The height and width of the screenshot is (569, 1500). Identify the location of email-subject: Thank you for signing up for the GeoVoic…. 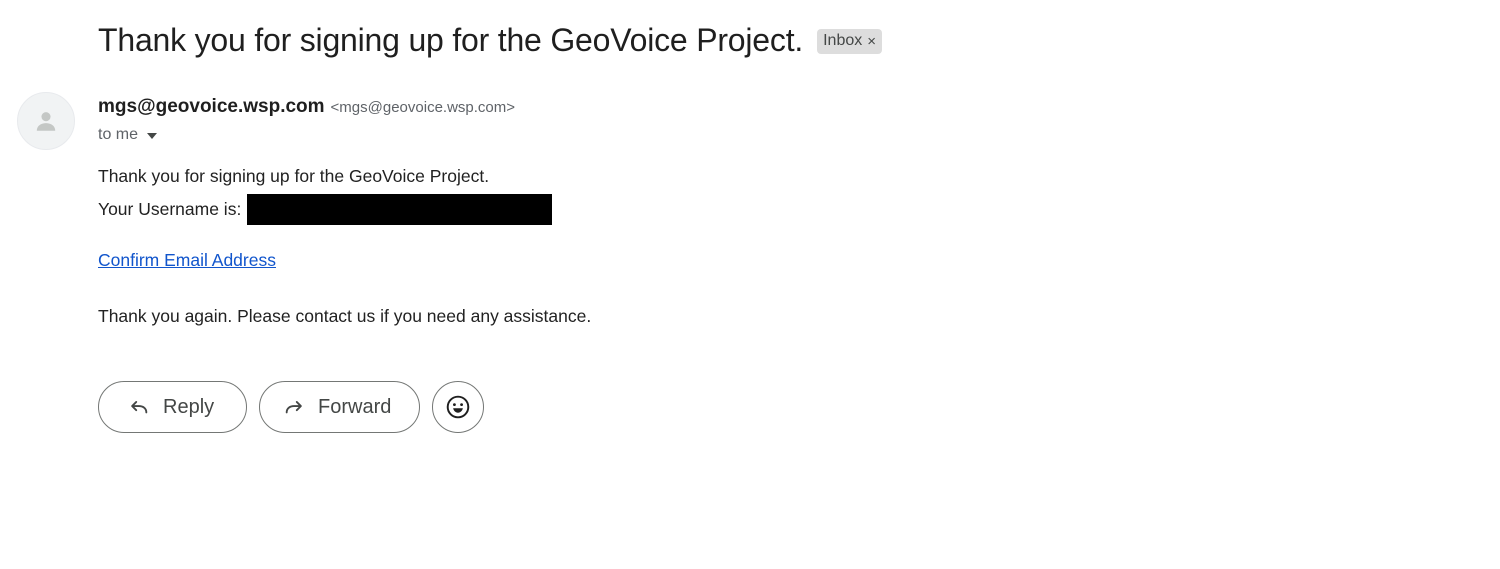
(451, 40).